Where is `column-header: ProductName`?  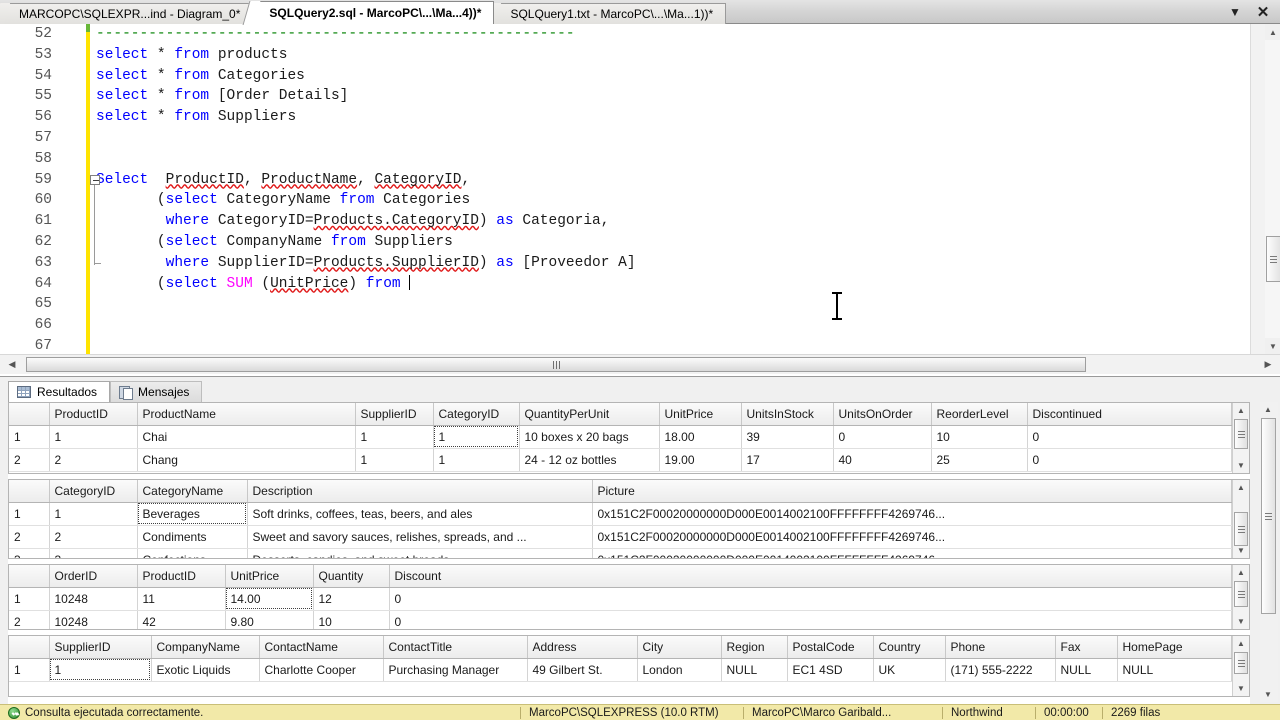 column-header: ProductName is located at coordinates (246, 414).